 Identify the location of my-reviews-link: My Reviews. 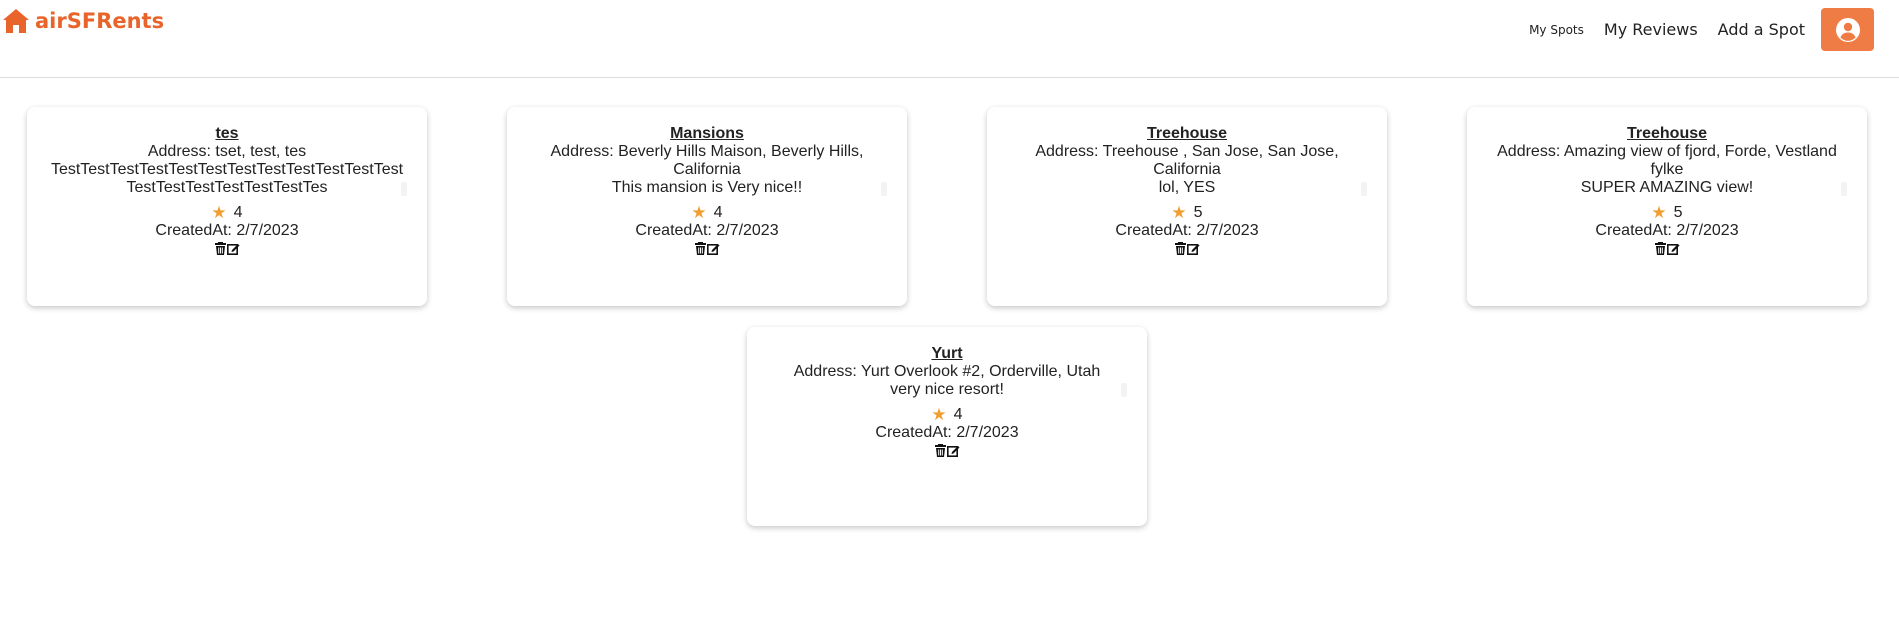
(1651, 29).